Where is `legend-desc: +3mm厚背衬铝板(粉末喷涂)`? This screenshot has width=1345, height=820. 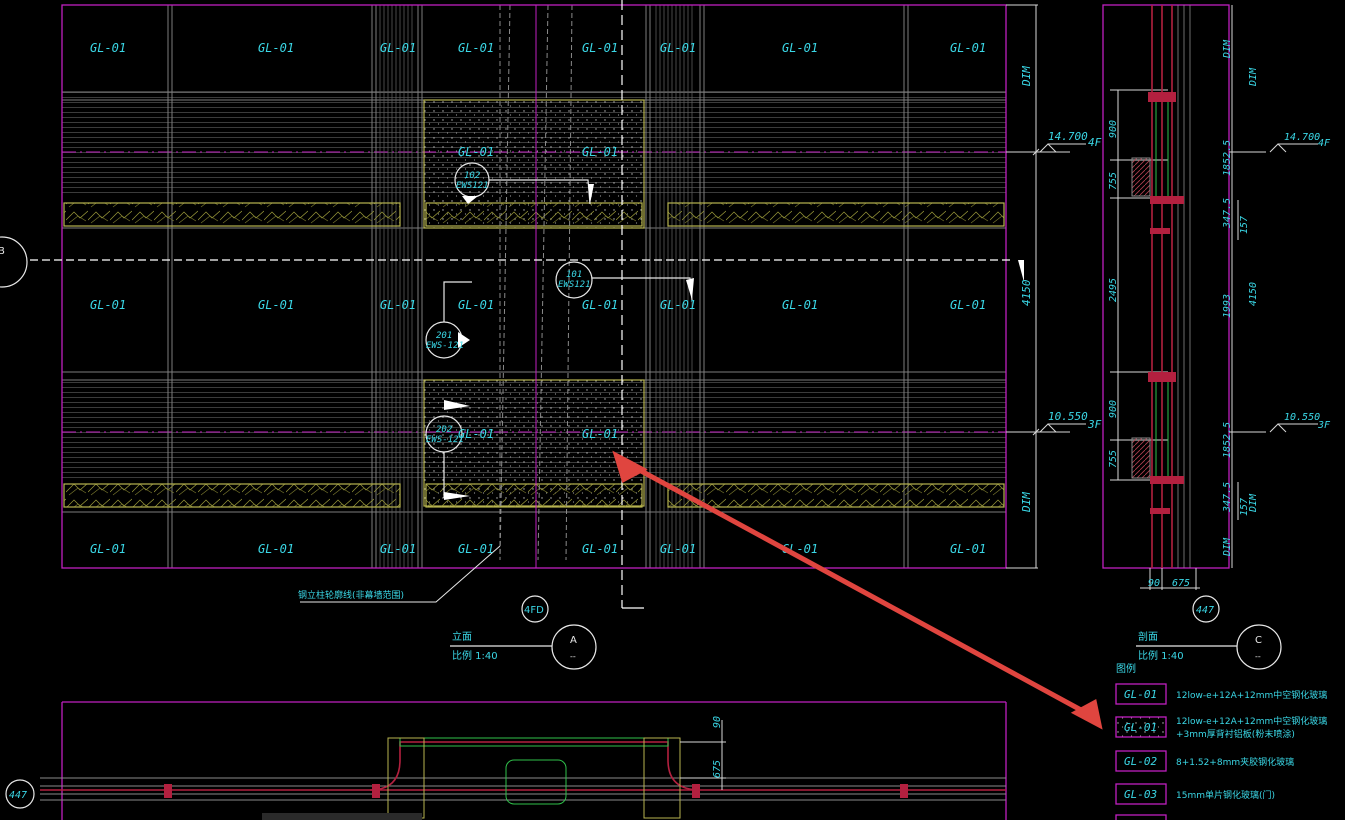
legend-desc: +3mm厚背衬铝板(粉末喷涂) is located at coordinates (1235, 734).